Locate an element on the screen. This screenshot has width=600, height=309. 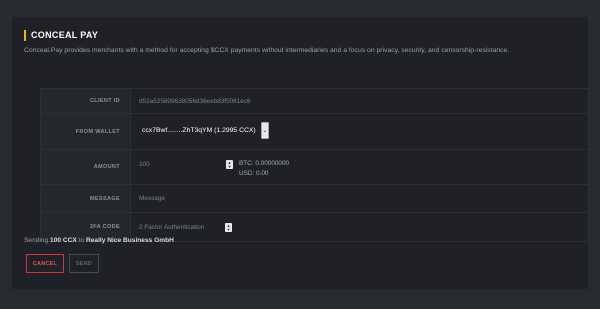
amount-stepper: ▲ ▼ is located at coordinates (229, 164).